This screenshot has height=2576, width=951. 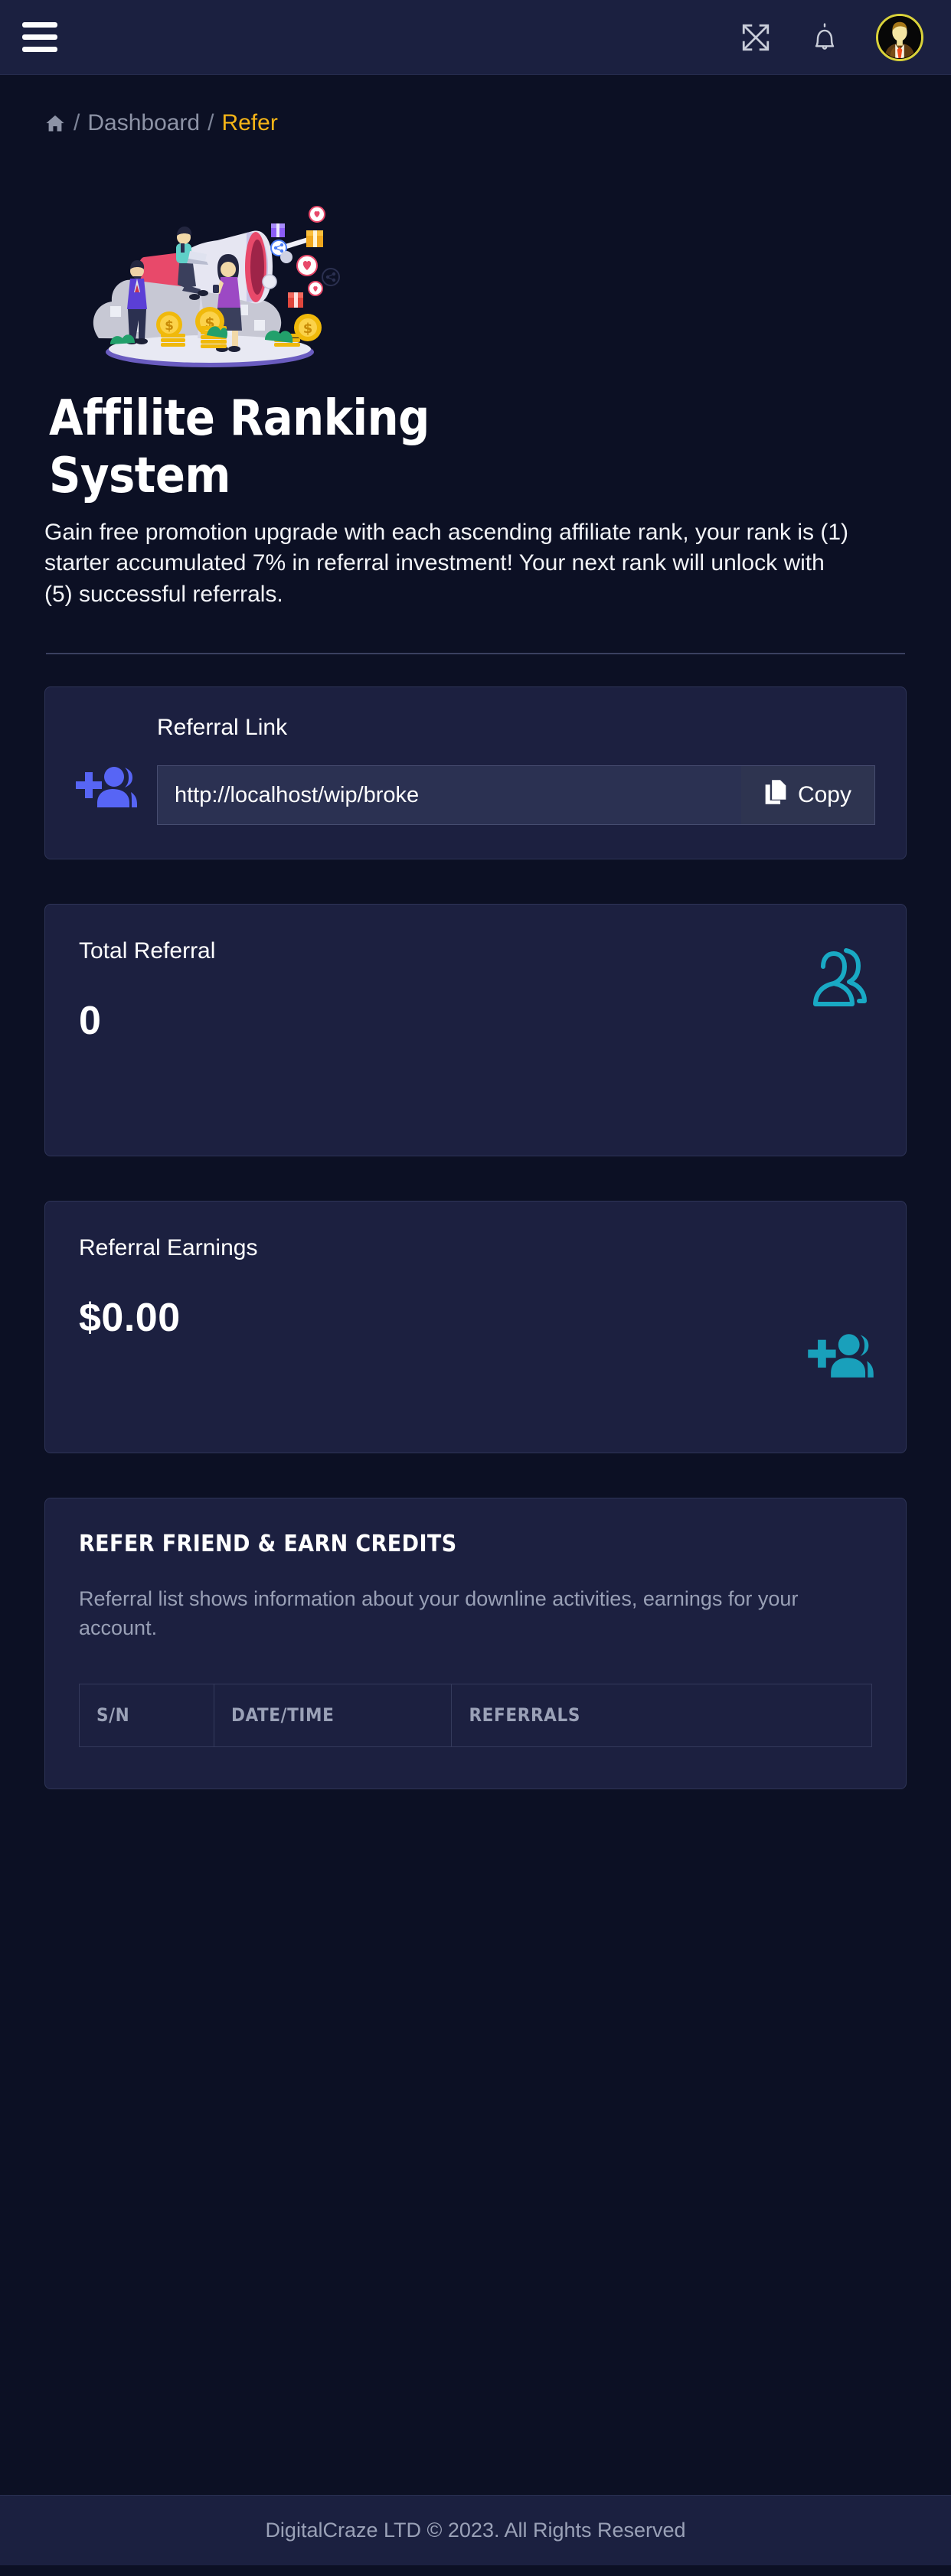 I want to click on referral-earnings-label: Referral Earnings, so click(x=168, y=1248).